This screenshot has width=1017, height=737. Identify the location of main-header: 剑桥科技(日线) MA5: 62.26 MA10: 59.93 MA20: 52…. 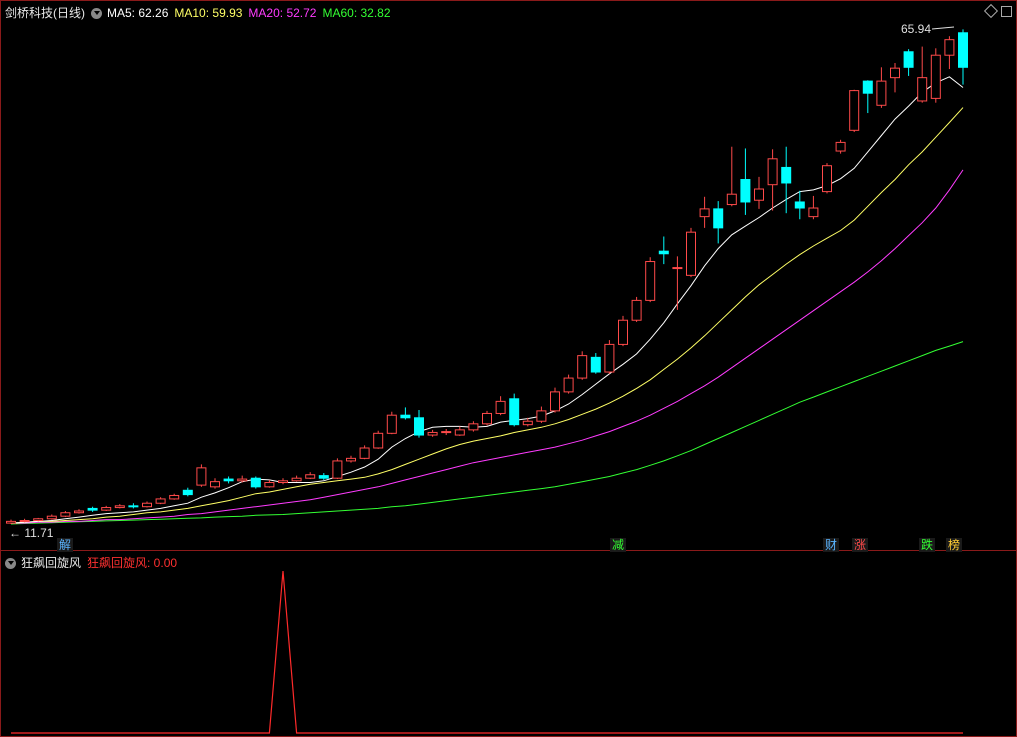
(201, 13).